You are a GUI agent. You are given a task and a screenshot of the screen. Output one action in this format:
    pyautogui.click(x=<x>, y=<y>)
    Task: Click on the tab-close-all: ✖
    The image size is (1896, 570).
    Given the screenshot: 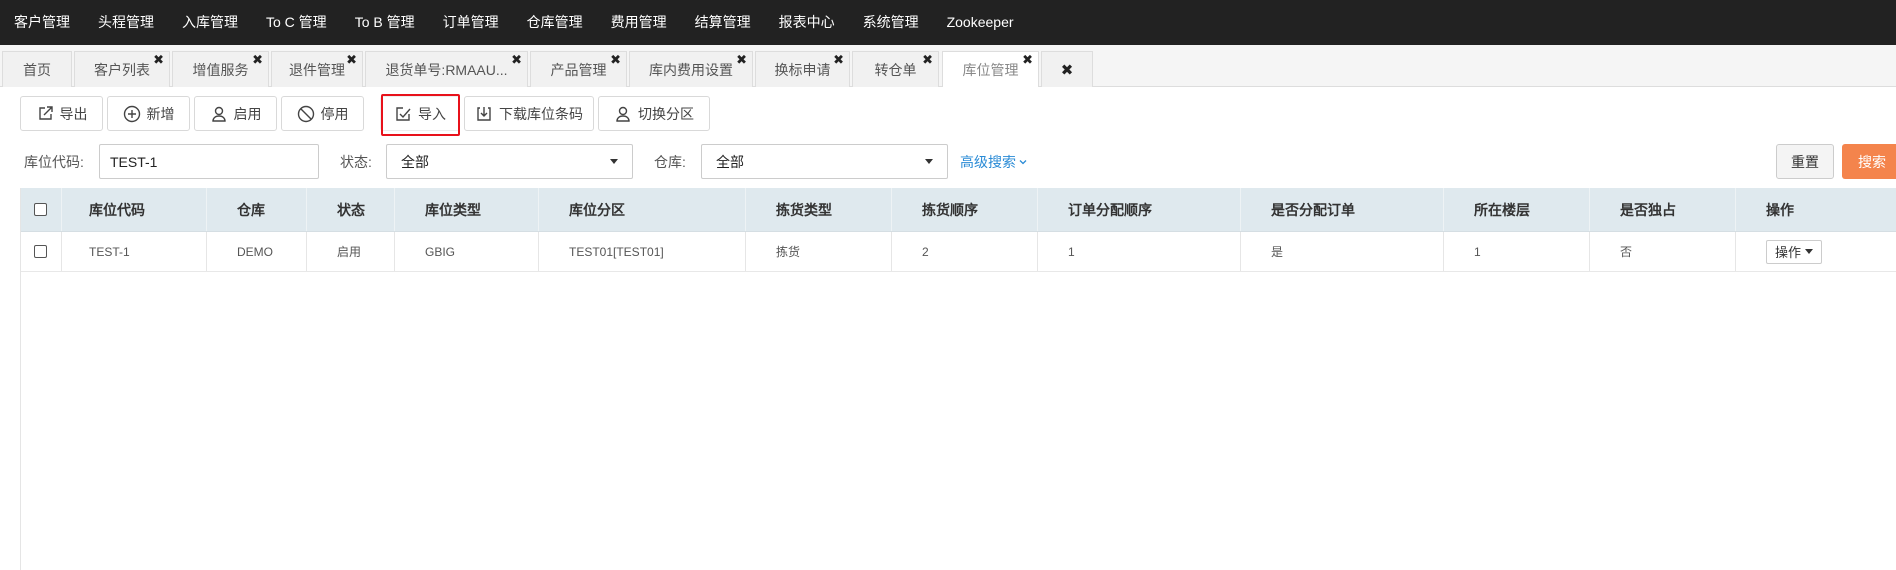 What is the action you would take?
    pyautogui.click(x=1067, y=69)
    